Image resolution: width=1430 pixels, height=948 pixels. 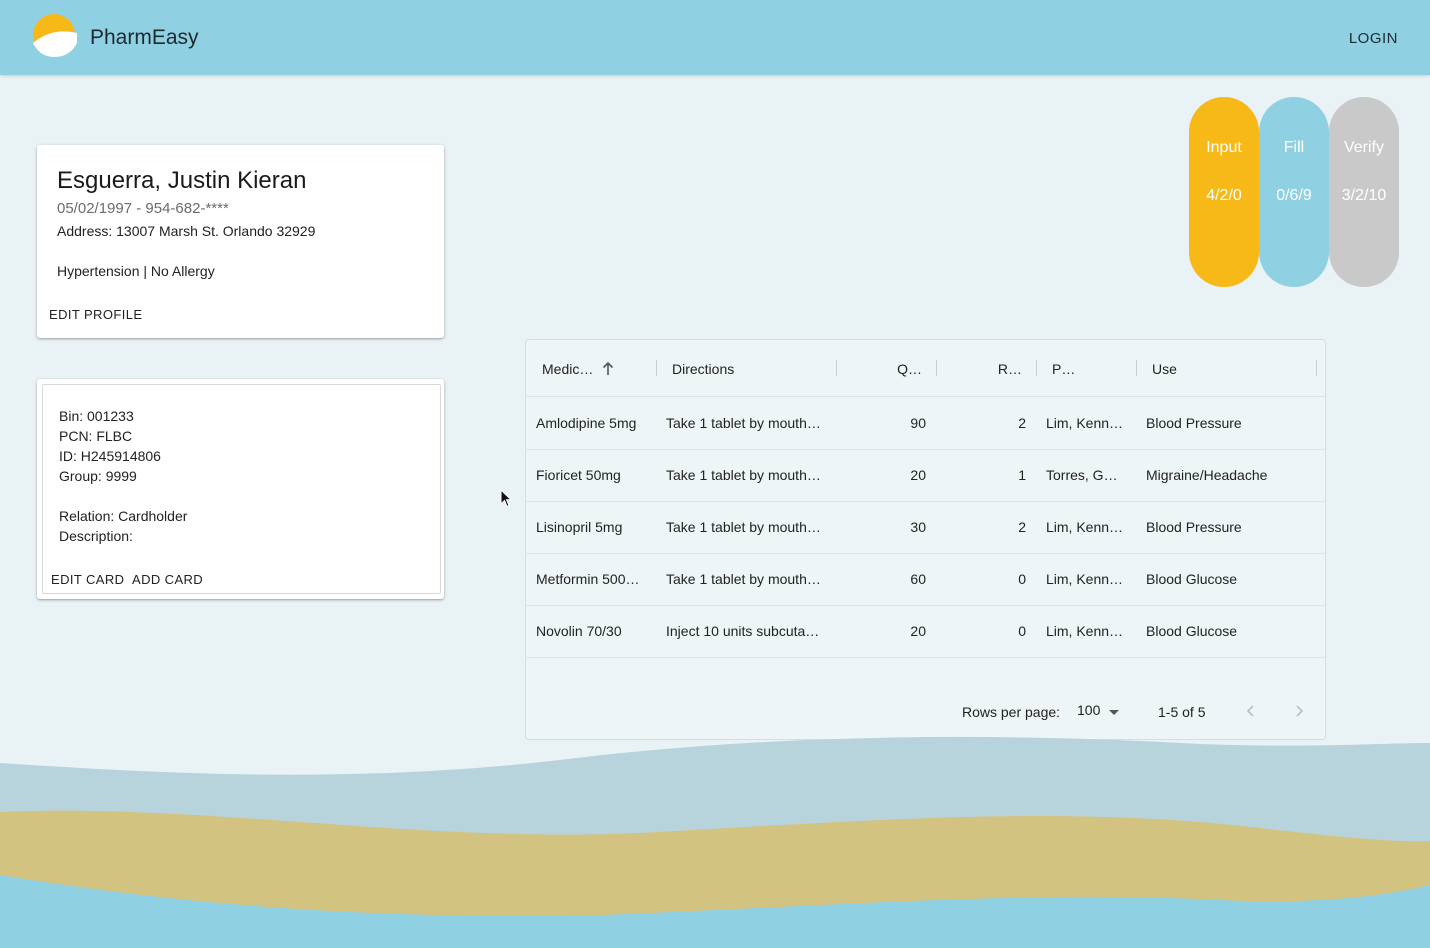 I want to click on insurance-group: Group: 9999, so click(x=98, y=476).